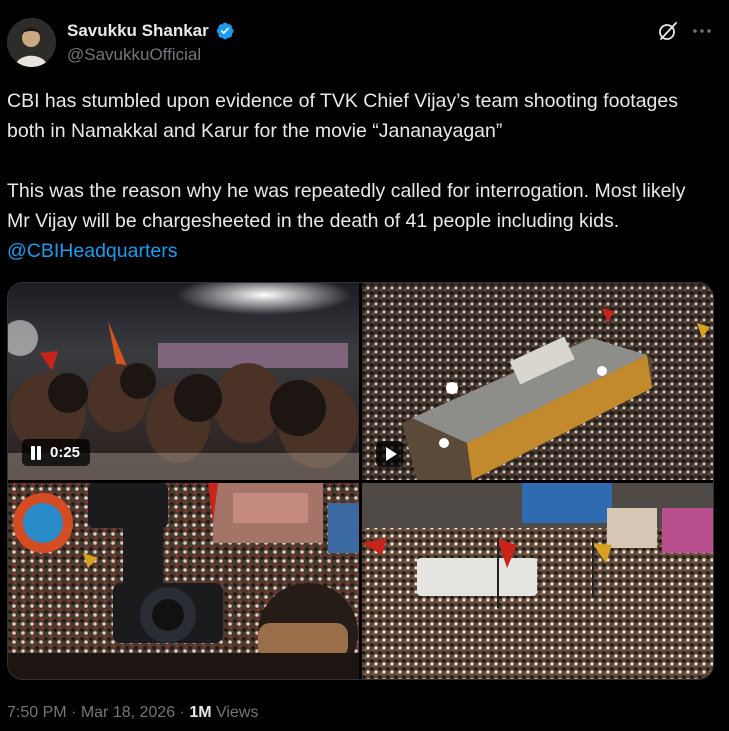 Image resolution: width=729 pixels, height=731 pixels. Describe the element at coordinates (183, 381) in the screenshot. I see `media-video-1: 0:25` at that location.